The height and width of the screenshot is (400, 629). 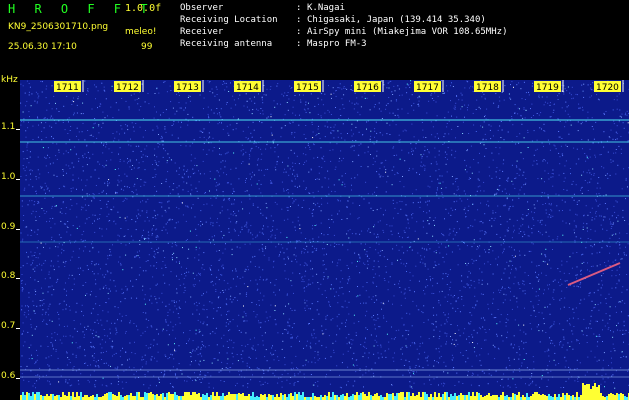 I want to click on file-name: KN9_2506301710.png, so click(x=58, y=27).